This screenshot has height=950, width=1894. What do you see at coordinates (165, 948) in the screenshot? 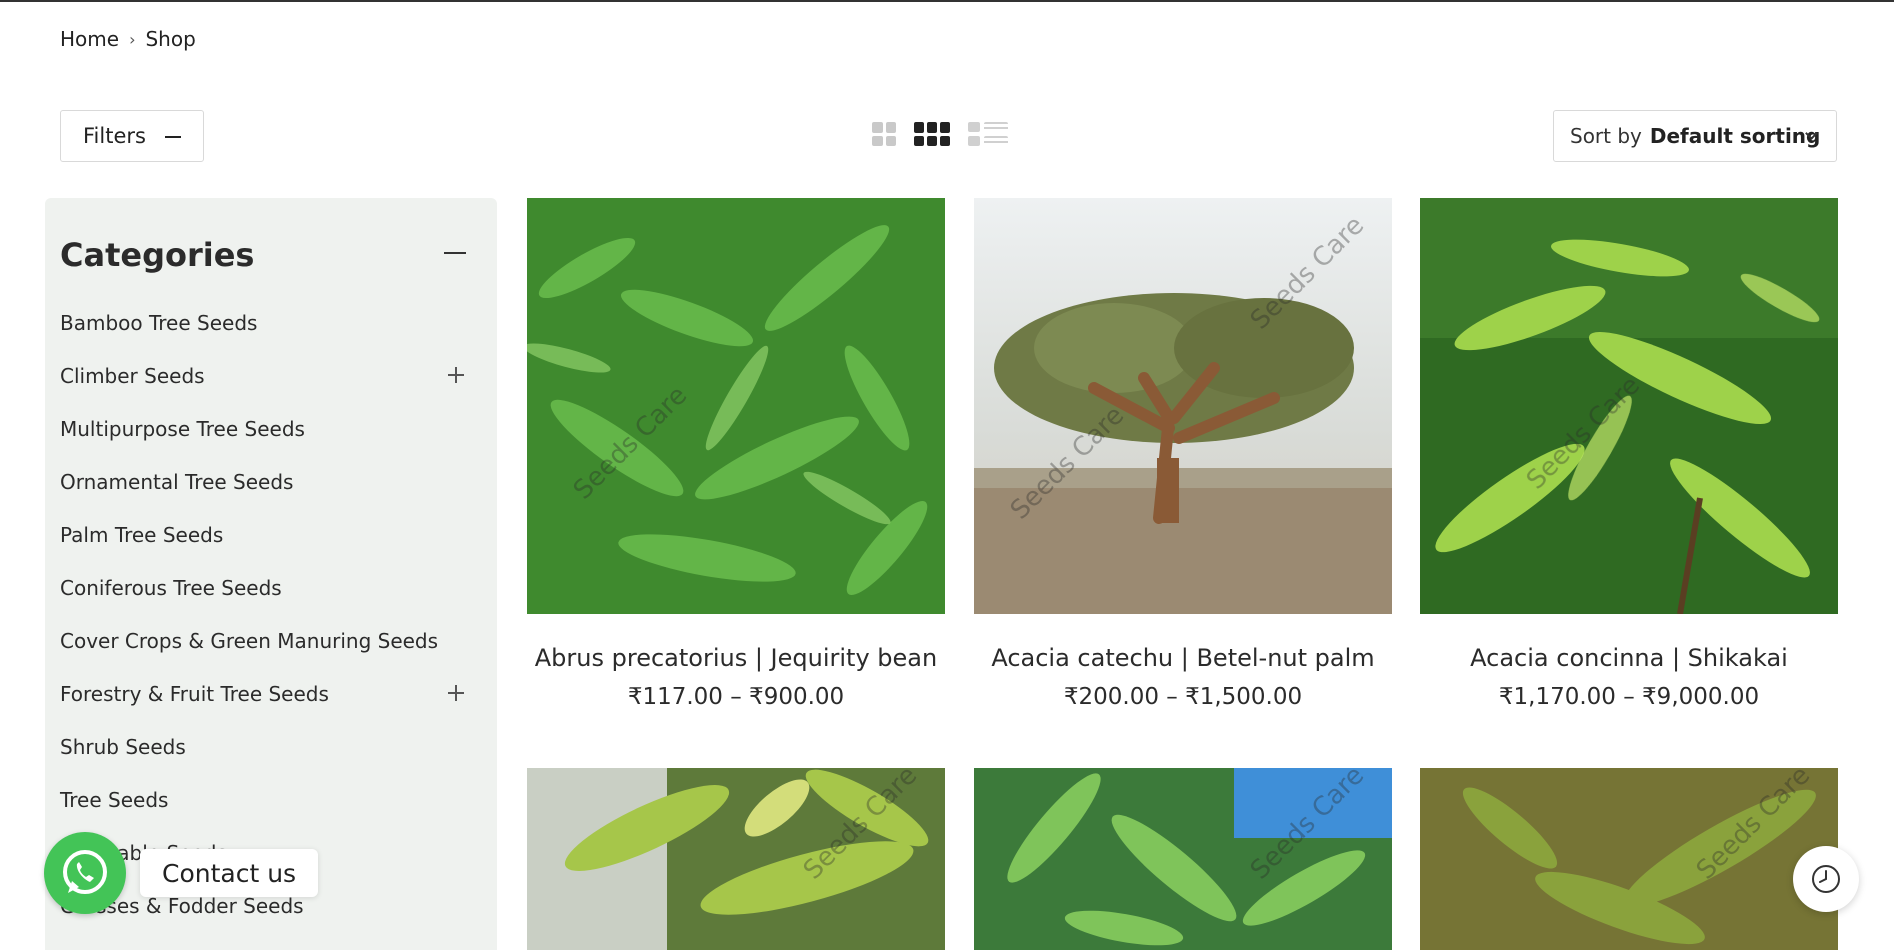
I see `category-label: Medicinal Tree Seeds` at bounding box center [165, 948].